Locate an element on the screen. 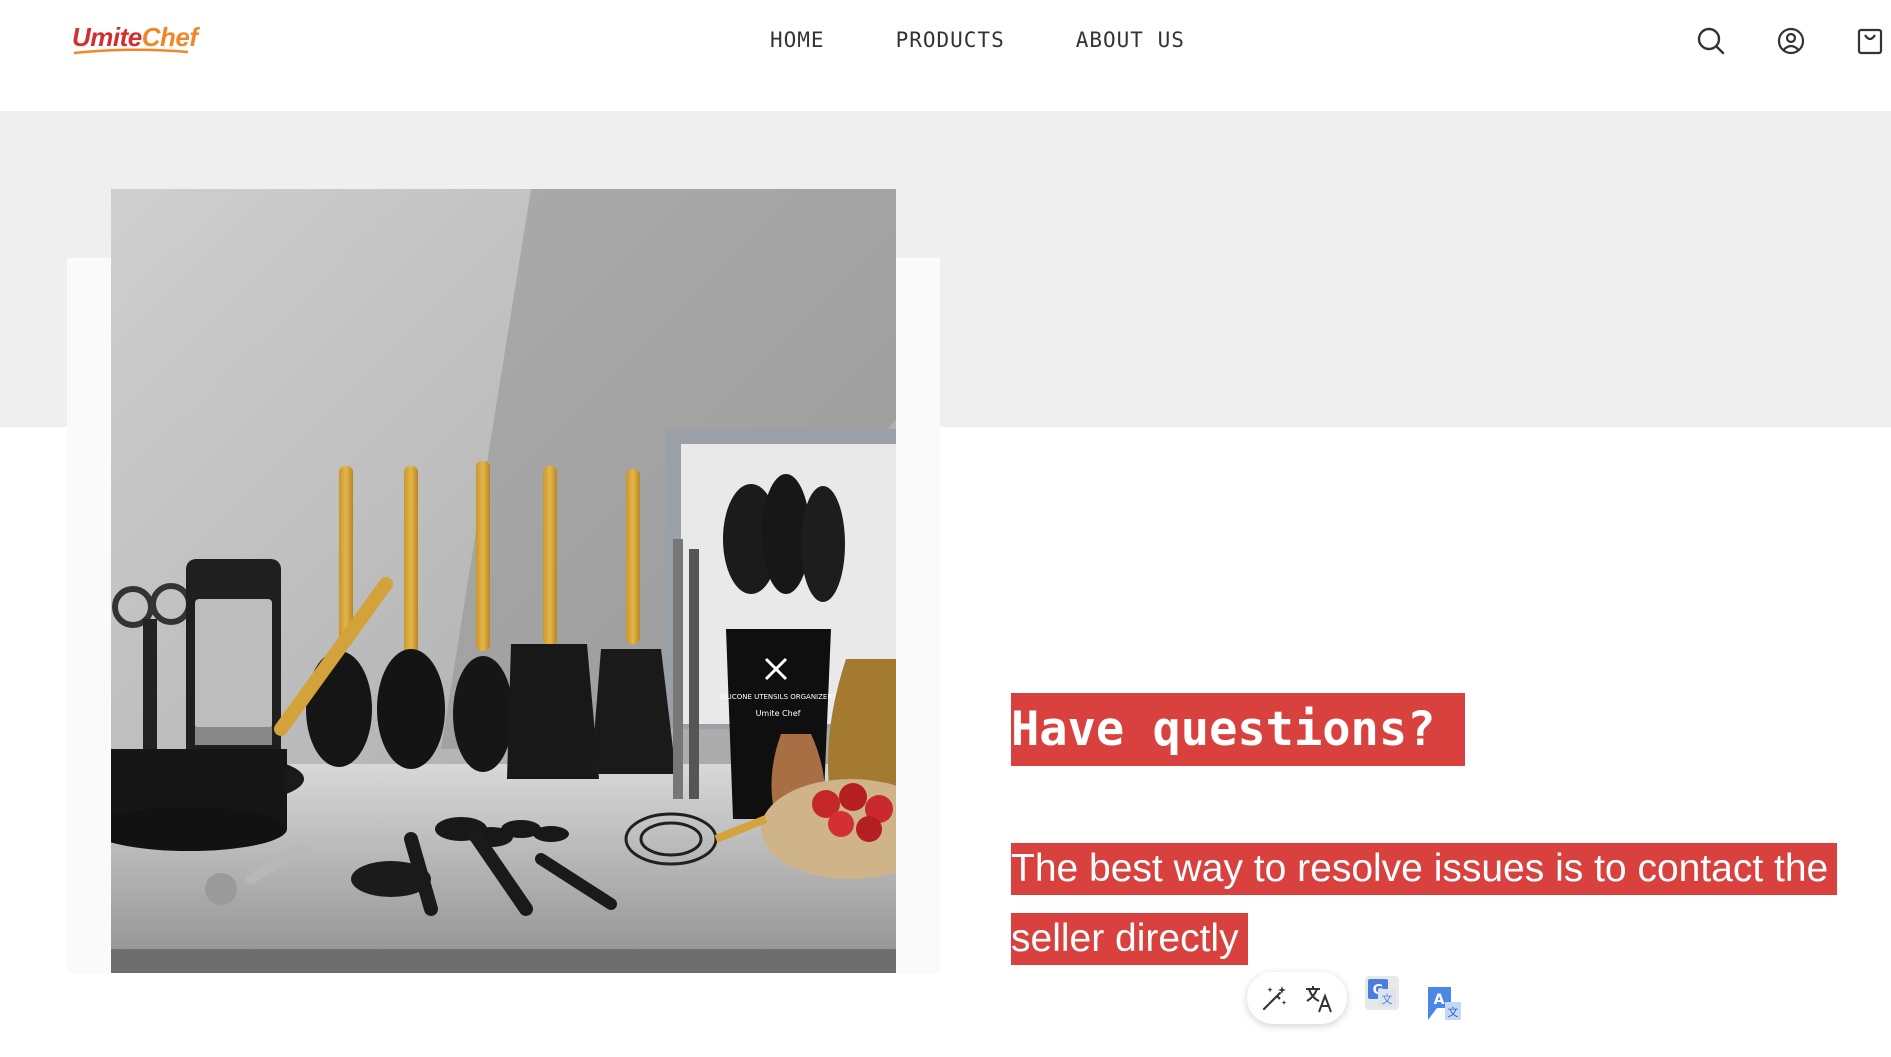 Image resolution: width=1891 pixels, height=1057 pixels. cart-icon is located at coordinates (1870, 41).